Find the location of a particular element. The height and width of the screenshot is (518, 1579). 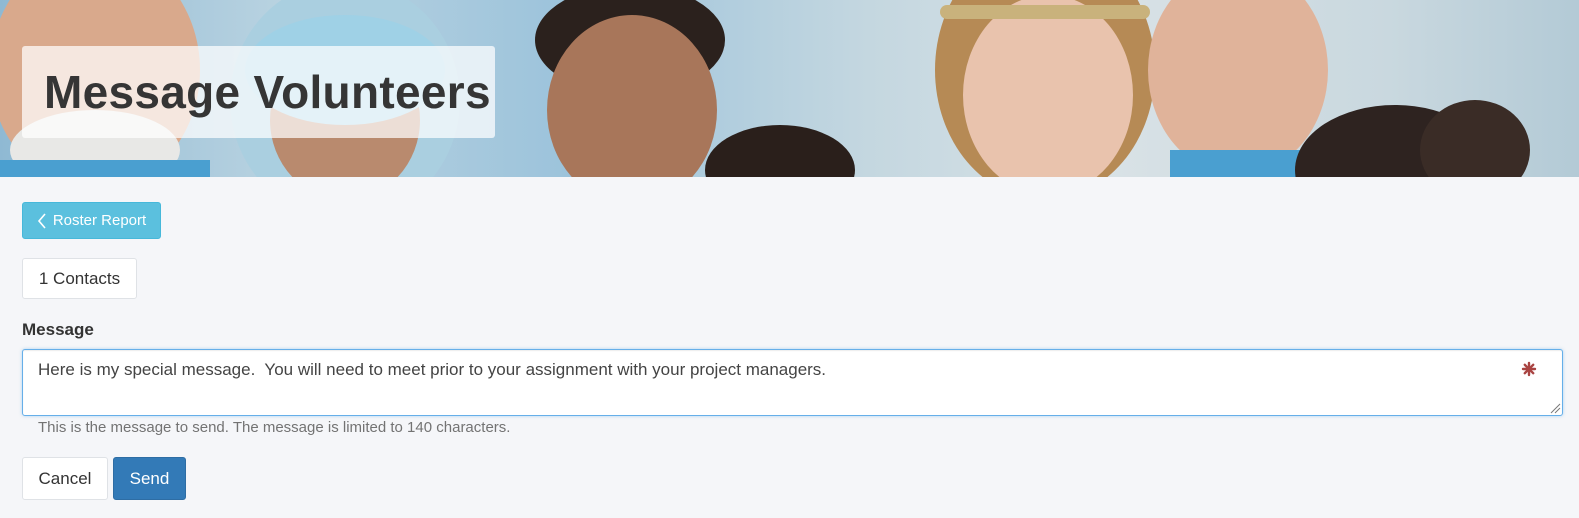

title-panel: Message Volunteers is located at coordinates (258, 92).